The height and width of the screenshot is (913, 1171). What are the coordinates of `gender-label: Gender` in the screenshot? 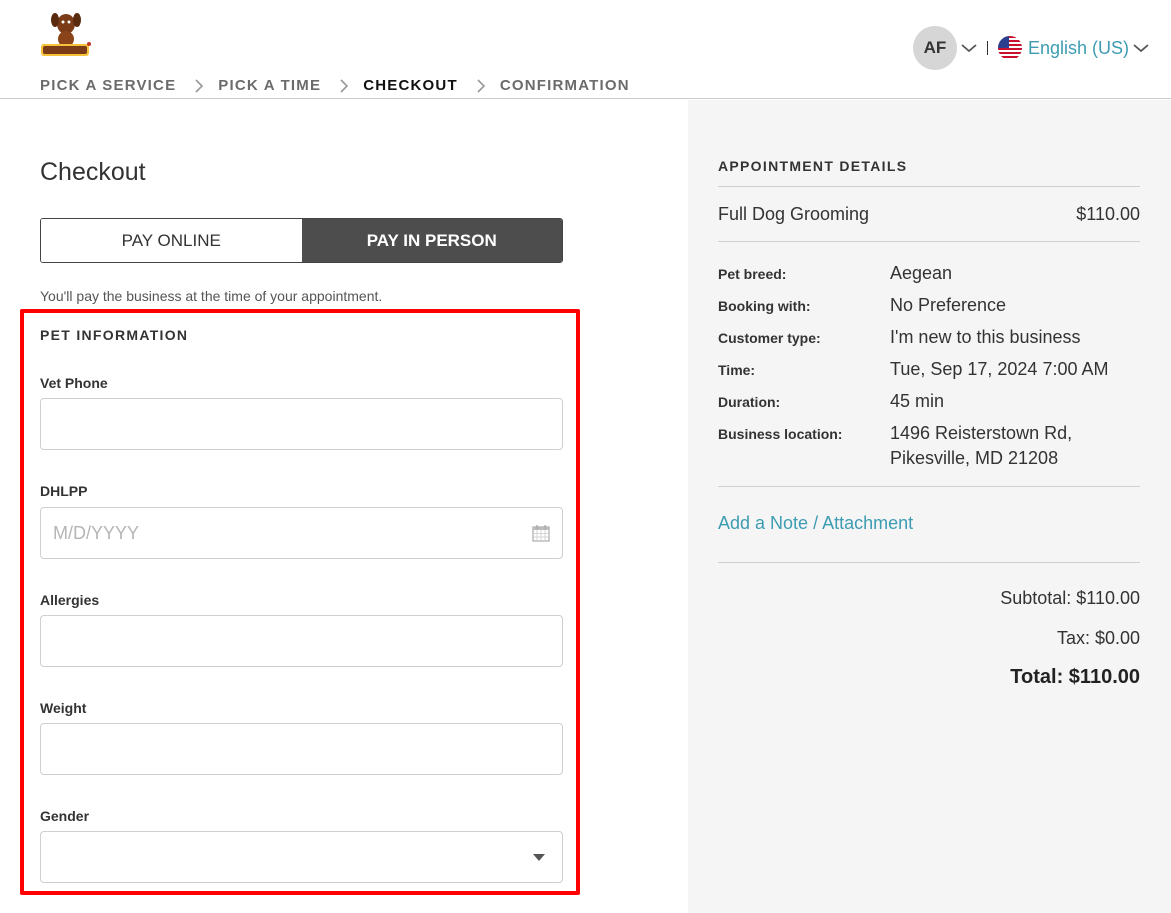 It's located at (65, 816).